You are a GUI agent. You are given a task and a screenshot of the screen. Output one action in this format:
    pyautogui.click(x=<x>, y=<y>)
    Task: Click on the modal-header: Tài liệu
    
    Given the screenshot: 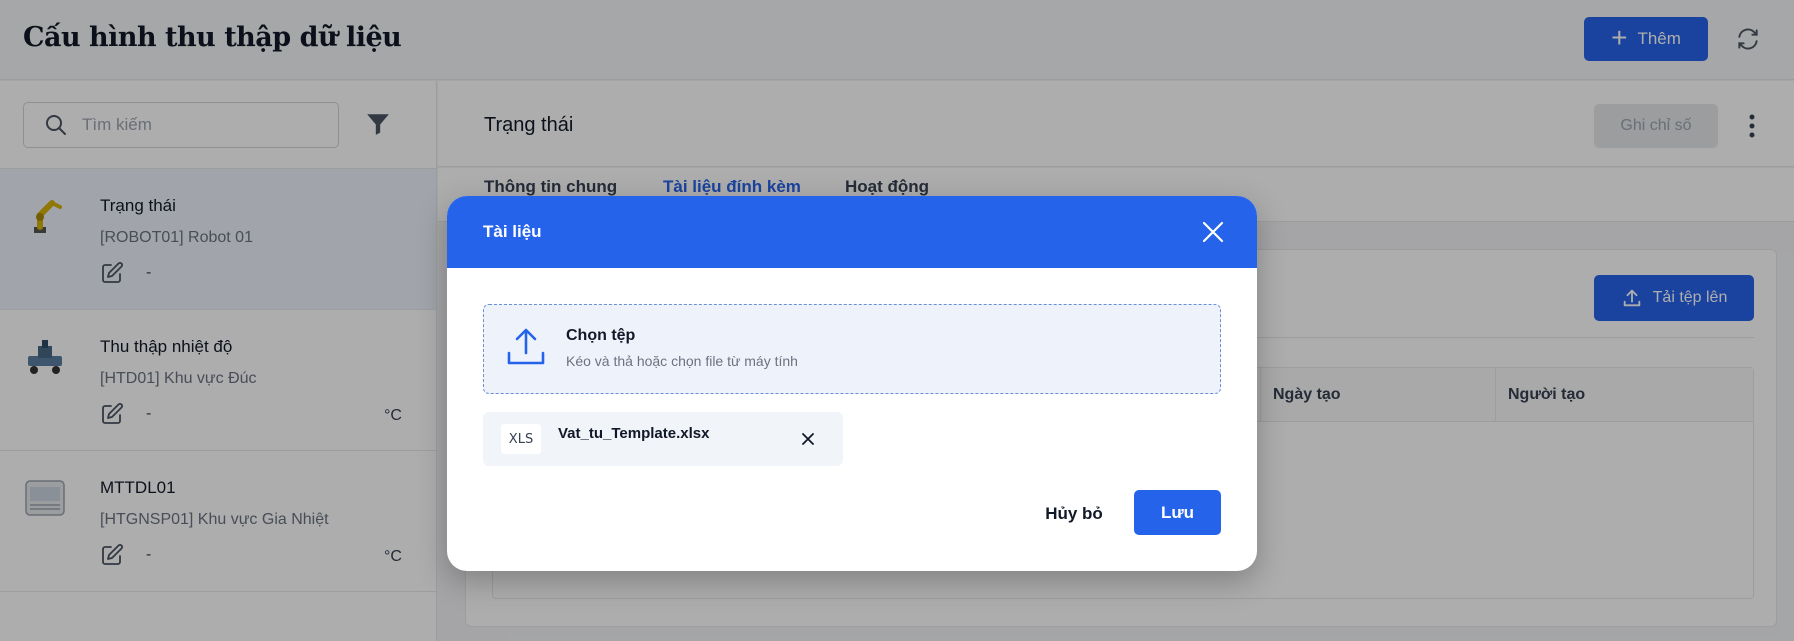 What is the action you would take?
    pyautogui.click(x=852, y=232)
    